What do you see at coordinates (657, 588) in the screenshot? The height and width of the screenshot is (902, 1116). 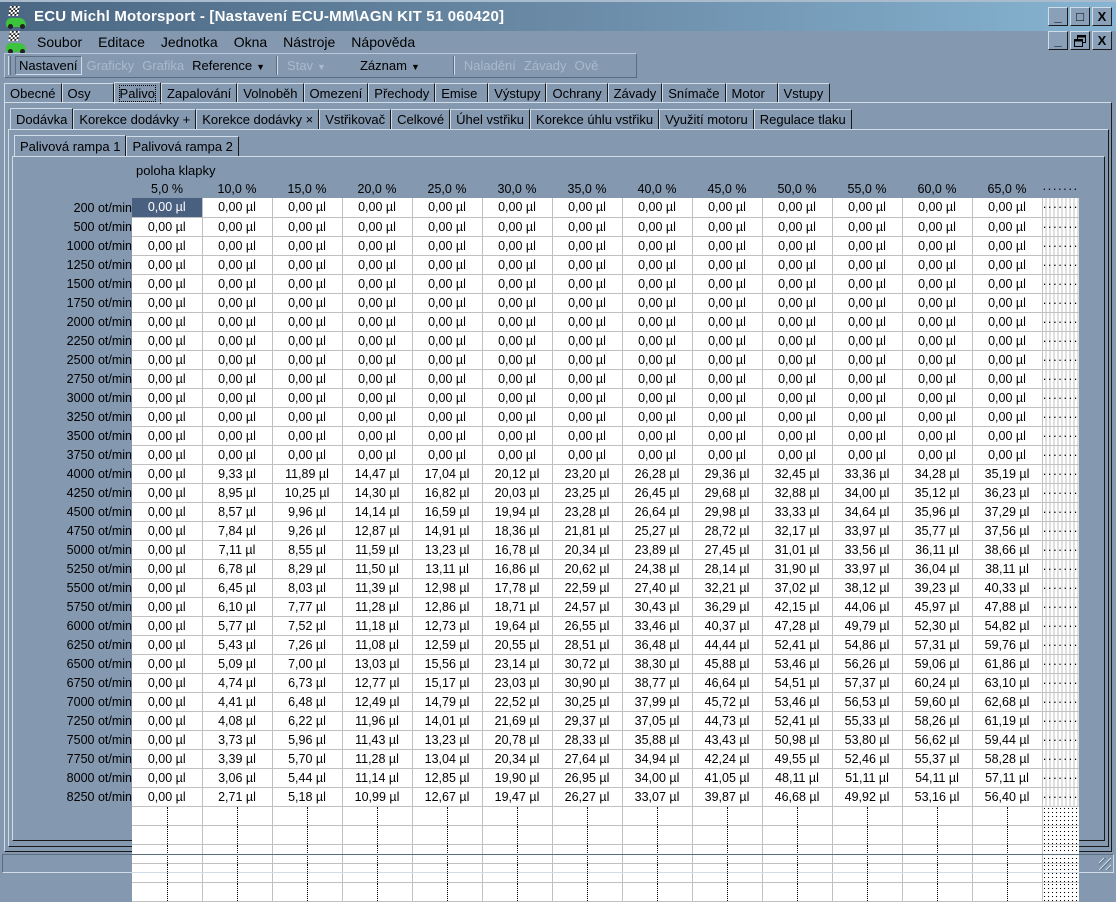 I see `map-cell: 27,40 µl` at bounding box center [657, 588].